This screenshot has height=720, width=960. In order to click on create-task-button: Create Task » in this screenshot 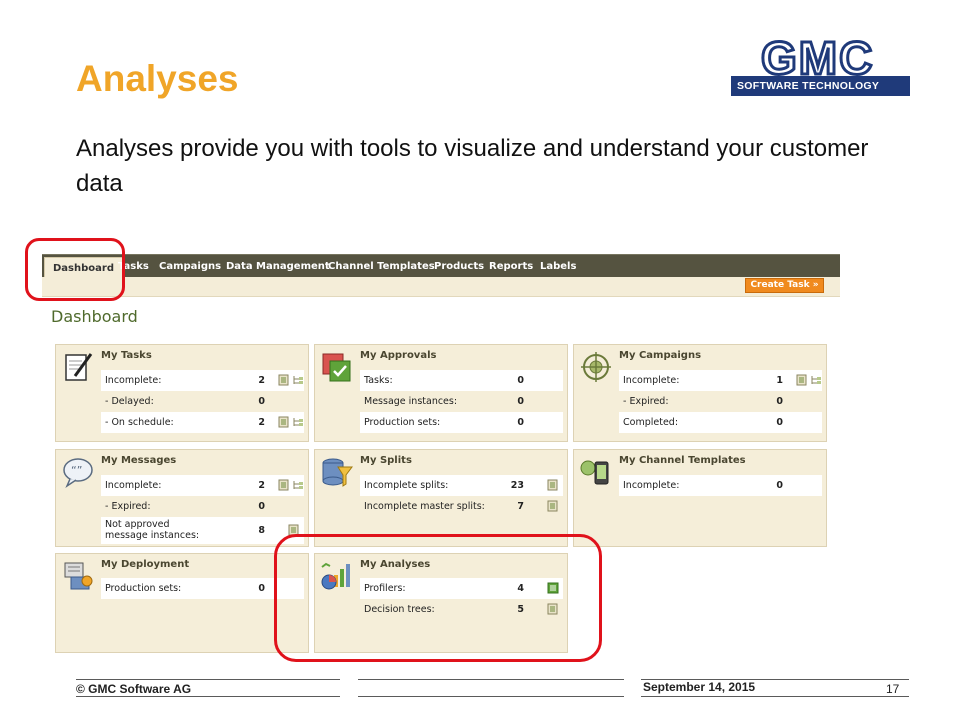, I will do `click(784, 285)`.